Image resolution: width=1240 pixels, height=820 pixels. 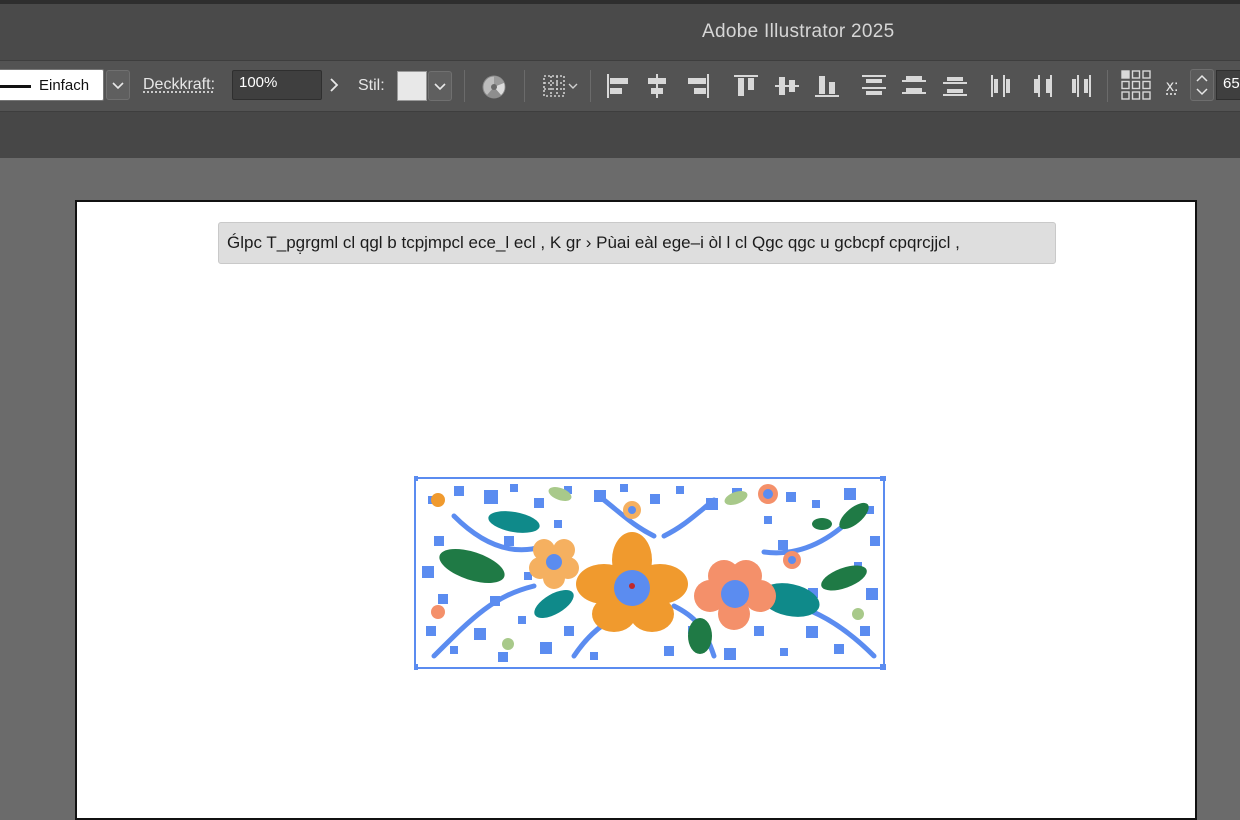 I want to click on align-vcenter-button, so click(x=787, y=88).